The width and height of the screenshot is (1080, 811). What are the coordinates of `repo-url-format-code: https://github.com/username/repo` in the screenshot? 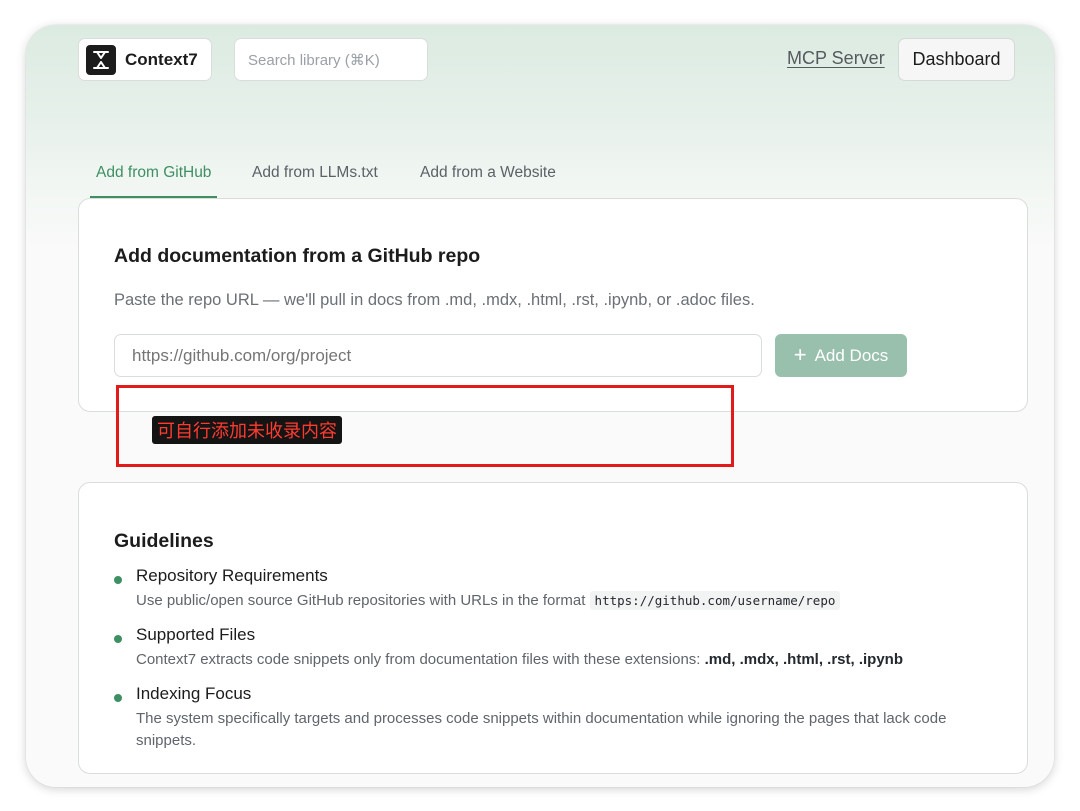 It's located at (715, 600).